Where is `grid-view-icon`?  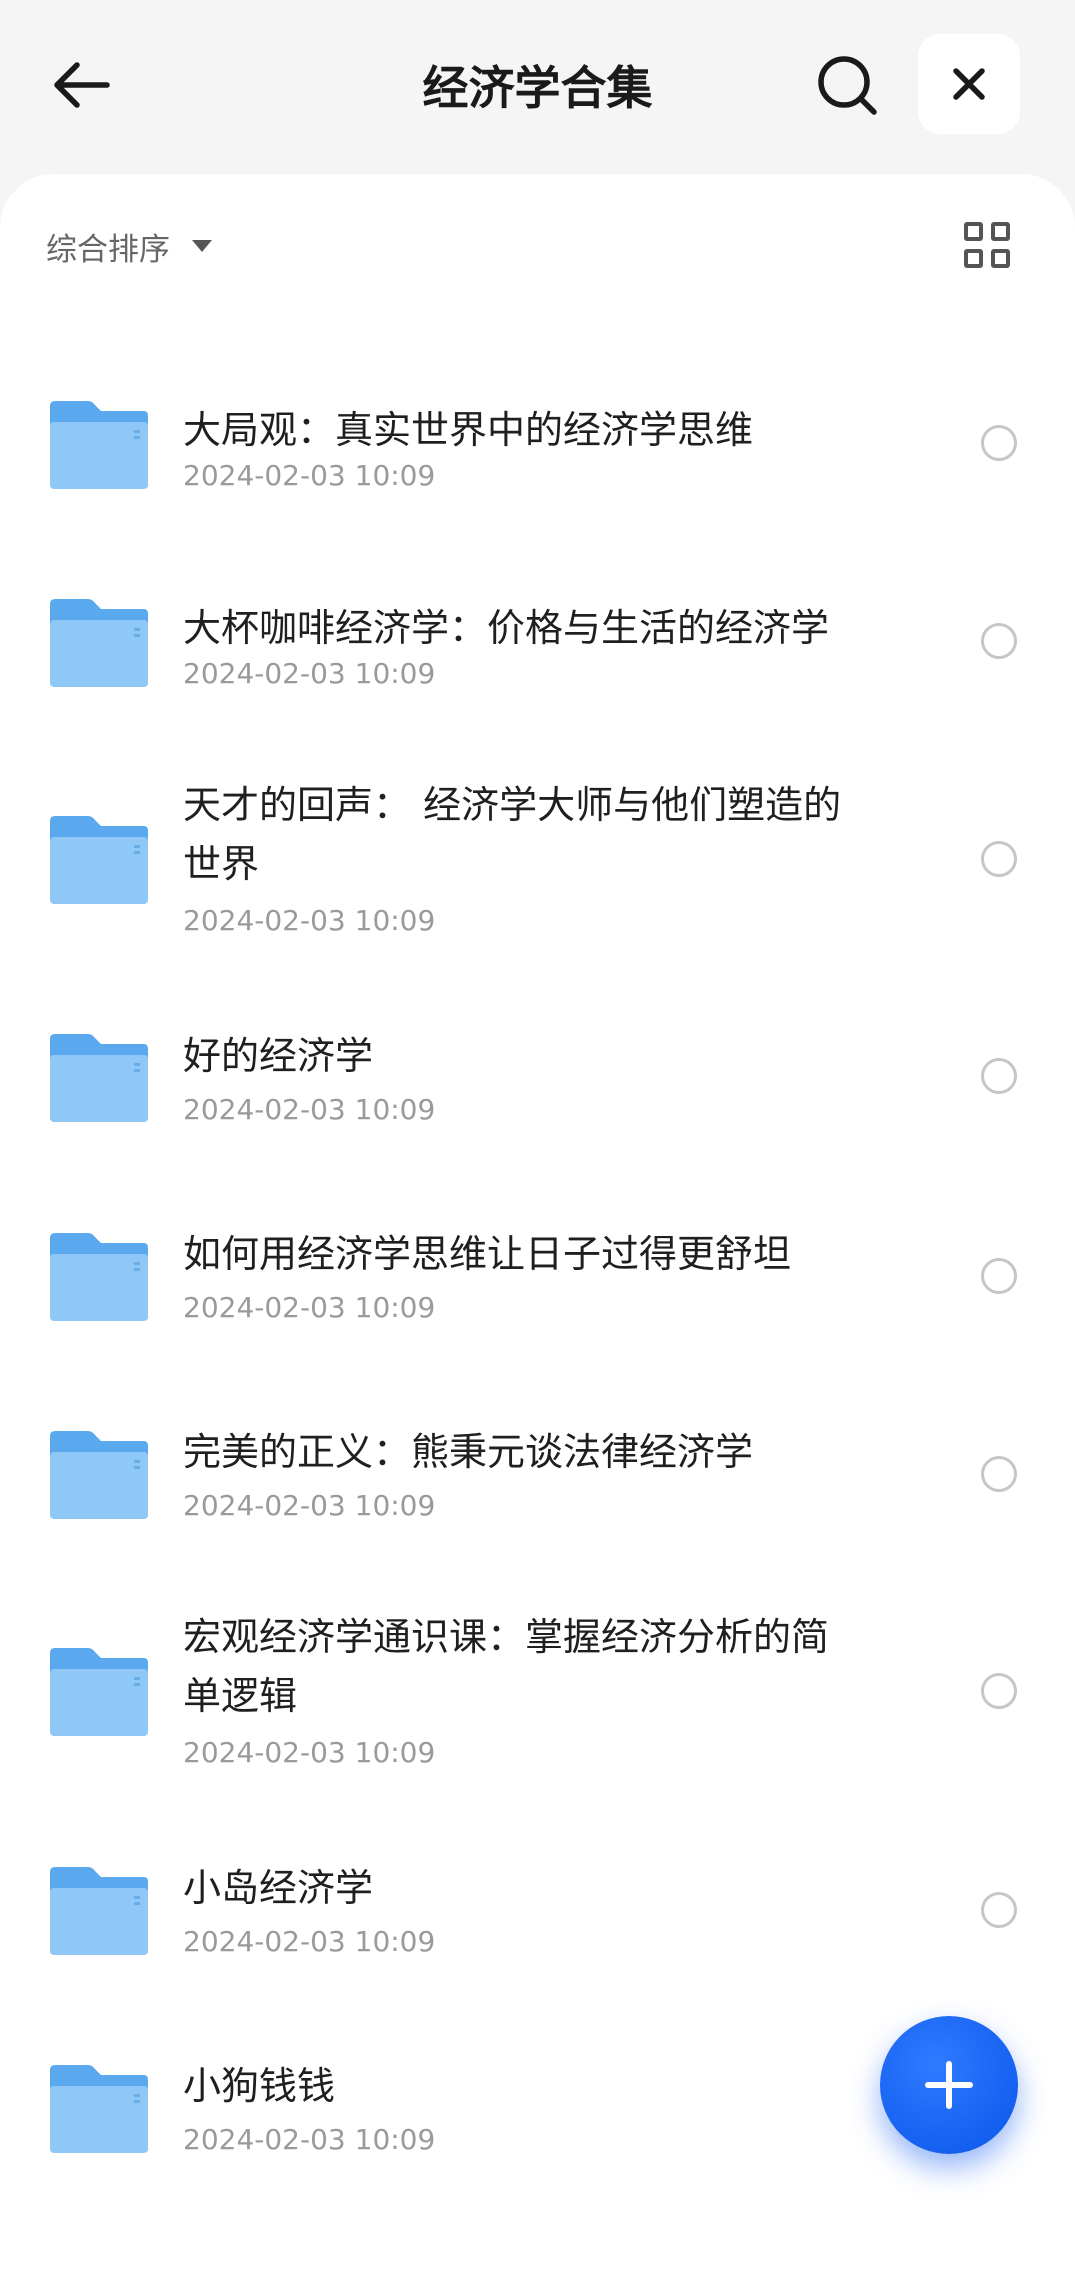
grid-view-icon is located at coordinates (973, 231).